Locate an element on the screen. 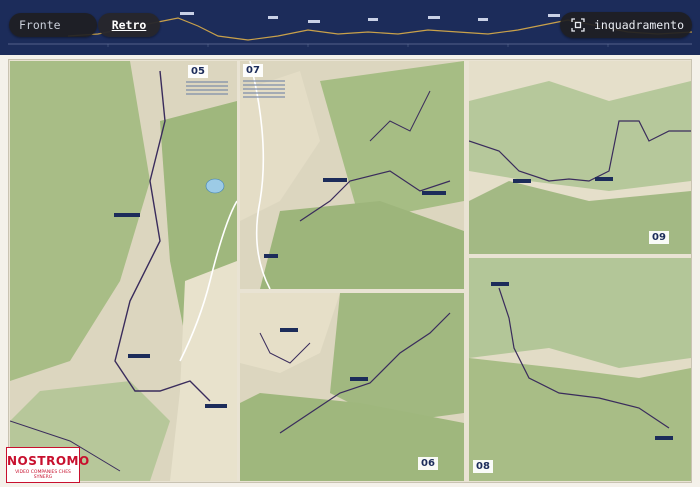  nostromo-logo-text: NOSTROMO is located at coordinates (48, 461).